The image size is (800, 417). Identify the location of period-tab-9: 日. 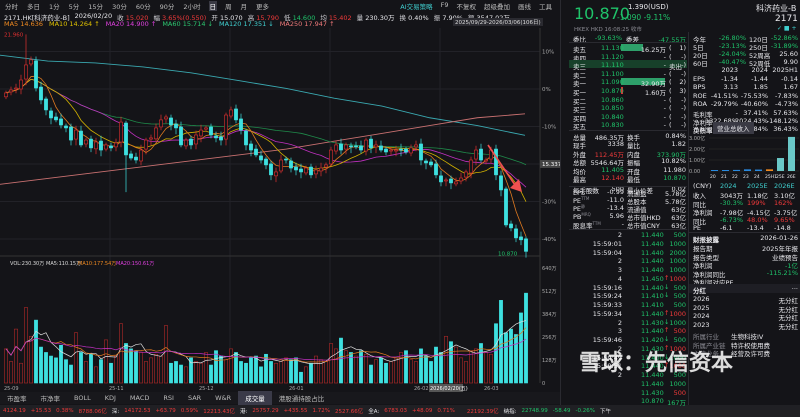
(213, 5).